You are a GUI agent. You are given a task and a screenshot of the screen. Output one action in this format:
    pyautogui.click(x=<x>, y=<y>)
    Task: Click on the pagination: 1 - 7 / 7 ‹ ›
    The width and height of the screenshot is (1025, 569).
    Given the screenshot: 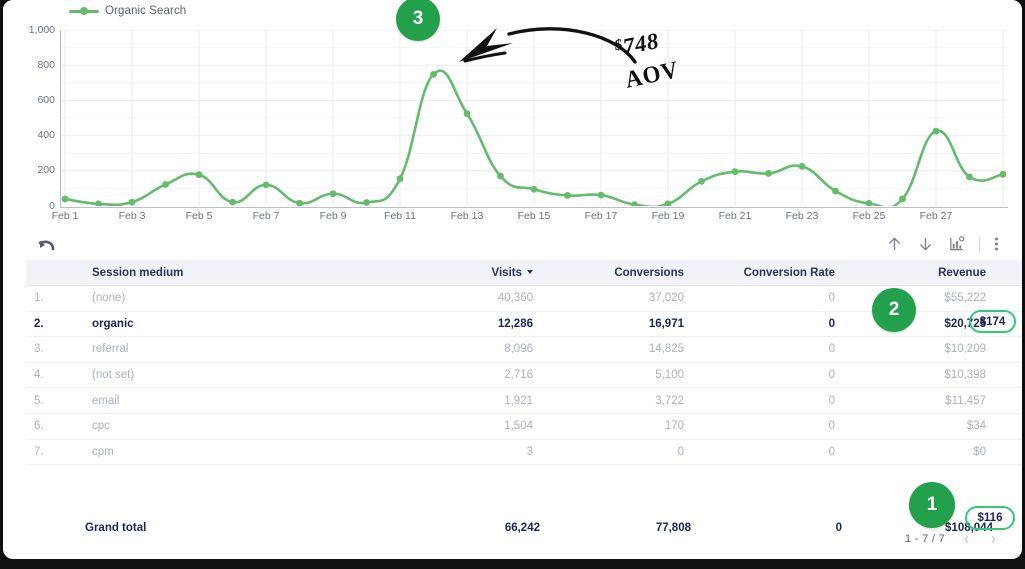 What is the action you would take?
    pyautogui.click(x=952, y=538)
    